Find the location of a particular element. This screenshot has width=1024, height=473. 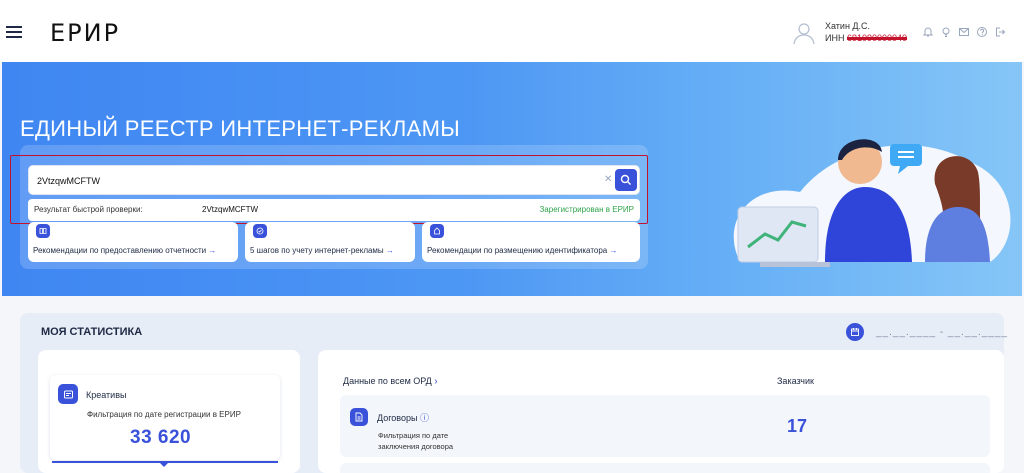

inn-value: 691090000040 is located at coordinates (877, 38).